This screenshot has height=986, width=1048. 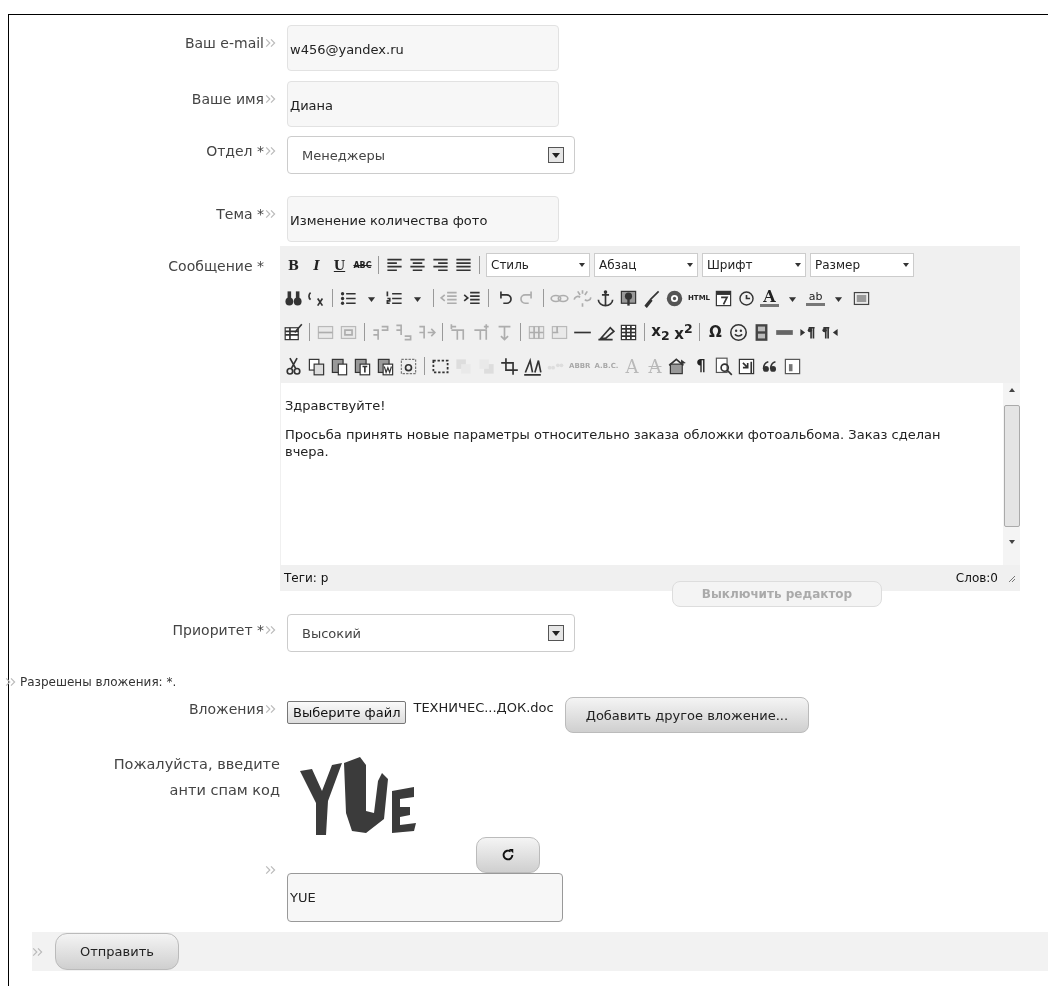 What do you see at coordinates (628, 332) in the screenshot?
I see `table-icon` at bounding box center [628, 332].